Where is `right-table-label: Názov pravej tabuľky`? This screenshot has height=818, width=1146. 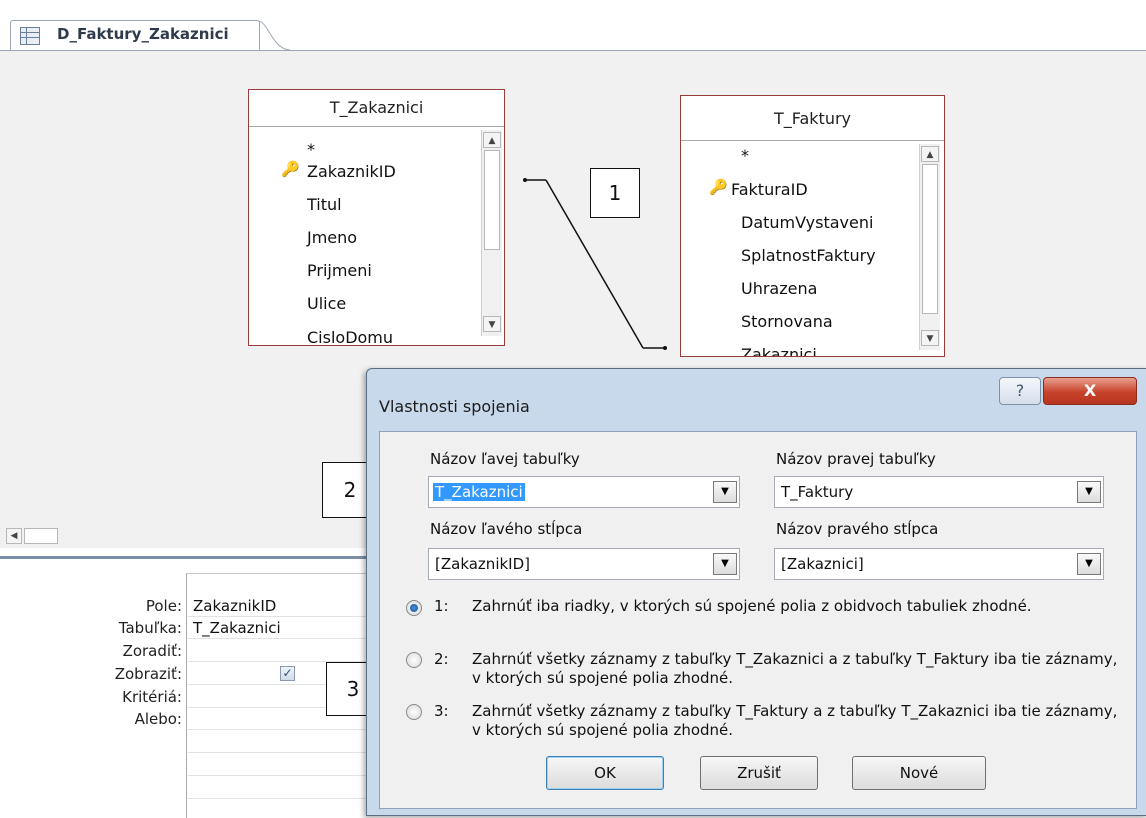
right-table-label: Názov pravej tabuľky is located at coordinates (856, 459).